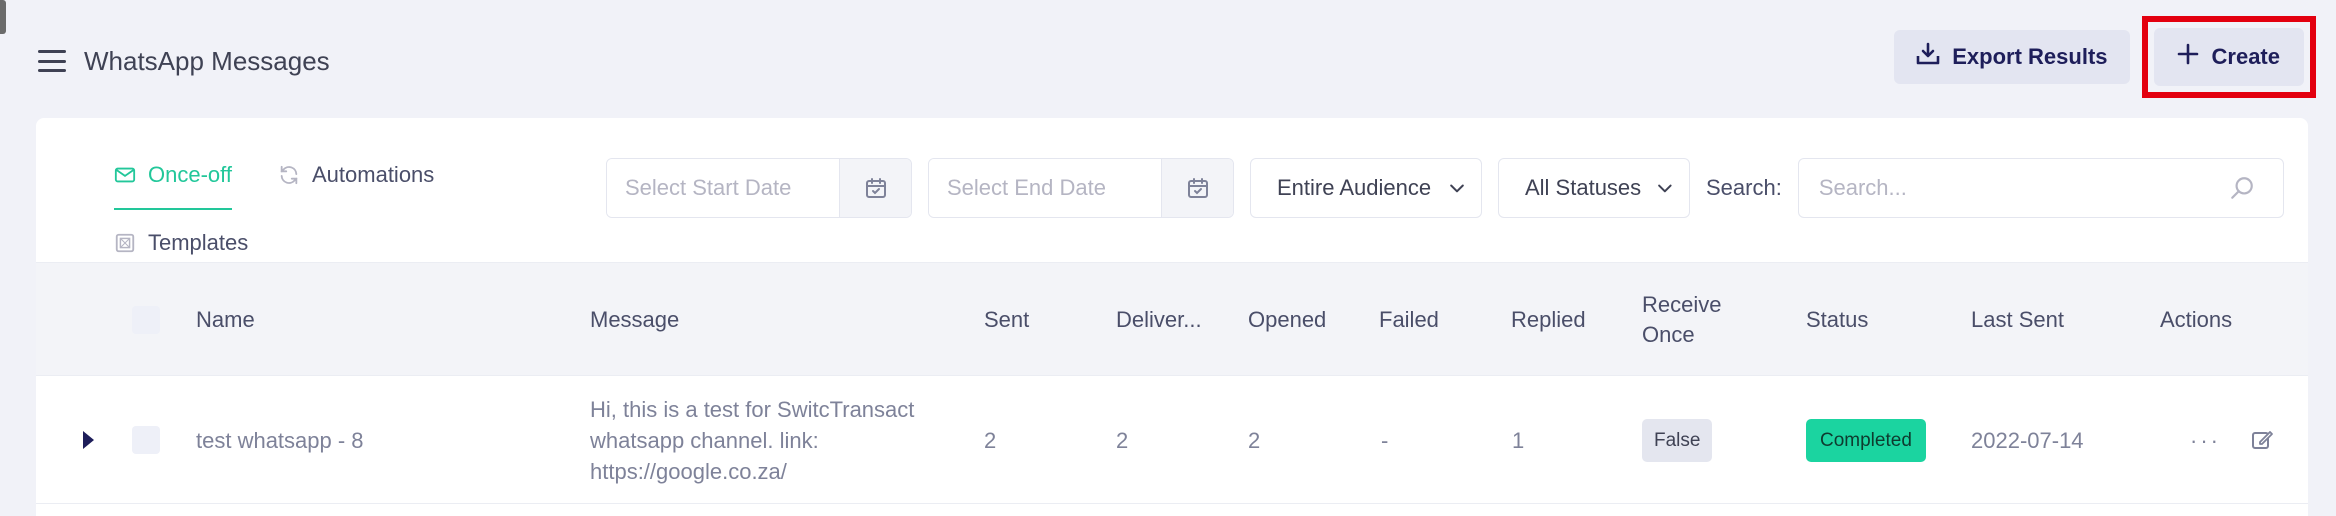  Describe the element at coordinates (704, 440) in the screenshot. I see `row-message-line2: whatsapp channel. link:` at that location.